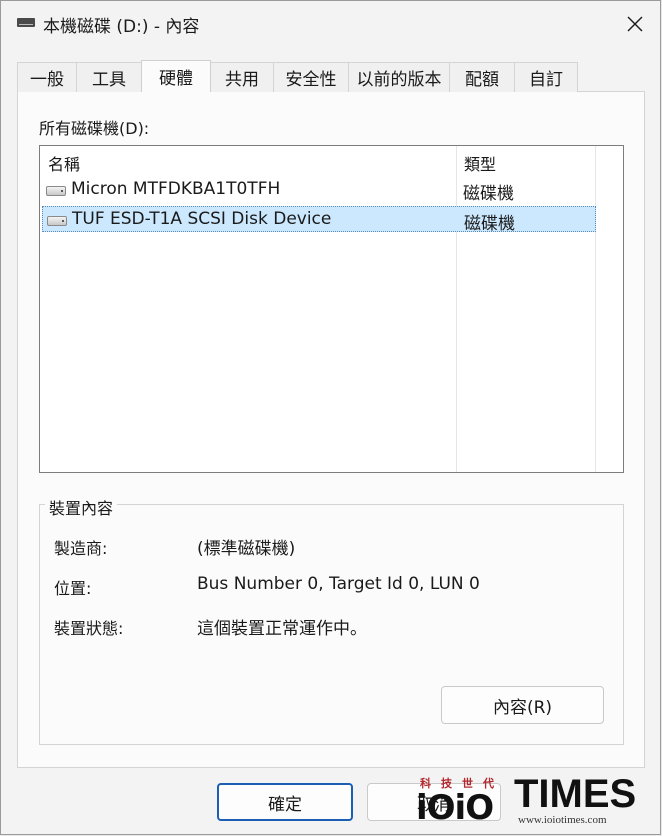  Describe the element at coordinates (81, 507) in the screenshot. I see `device-properties-label: 裝置內容` at that location.